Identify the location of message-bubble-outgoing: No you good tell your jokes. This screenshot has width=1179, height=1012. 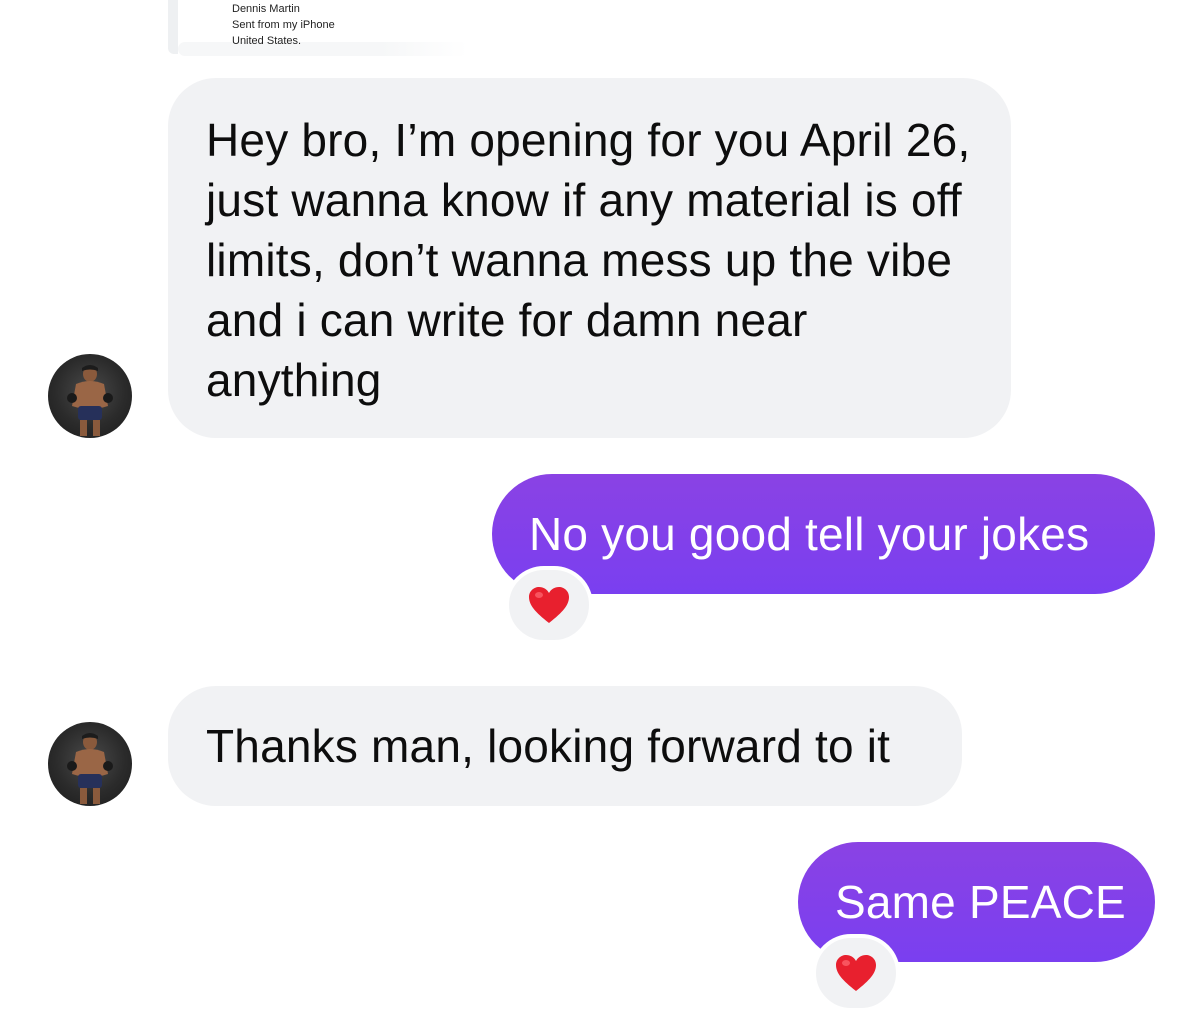
(823, 534).